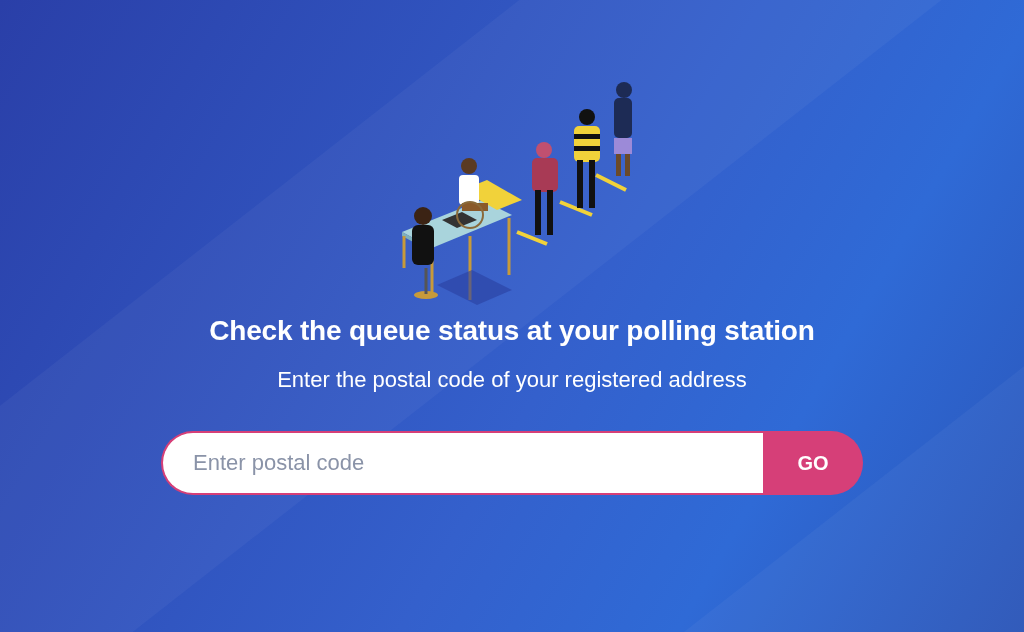  I want to click on page-heading: Check the queue status at your polling station, so click(512, 331).